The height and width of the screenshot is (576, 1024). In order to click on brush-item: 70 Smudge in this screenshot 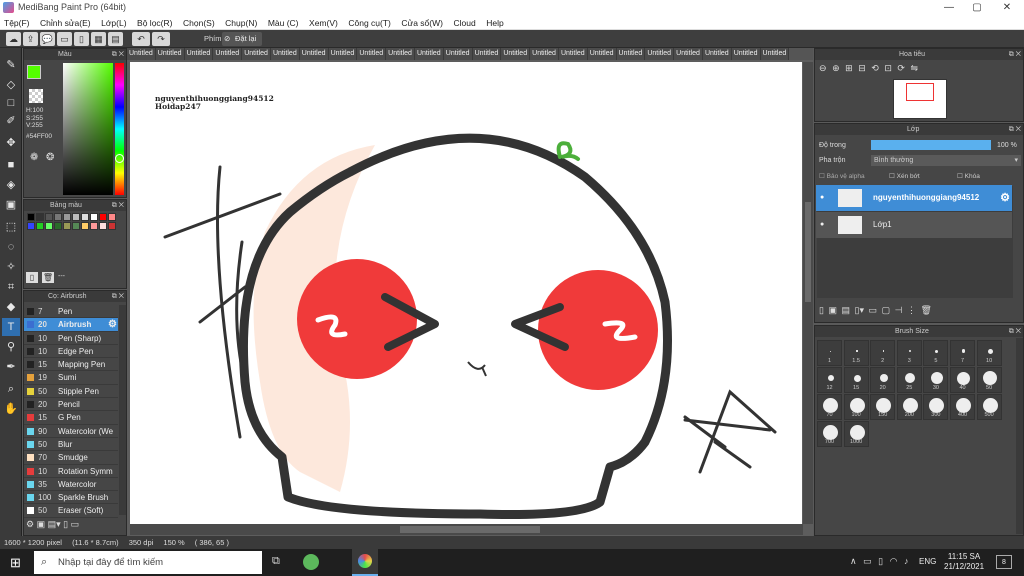, I will do `click(71, 458)`.